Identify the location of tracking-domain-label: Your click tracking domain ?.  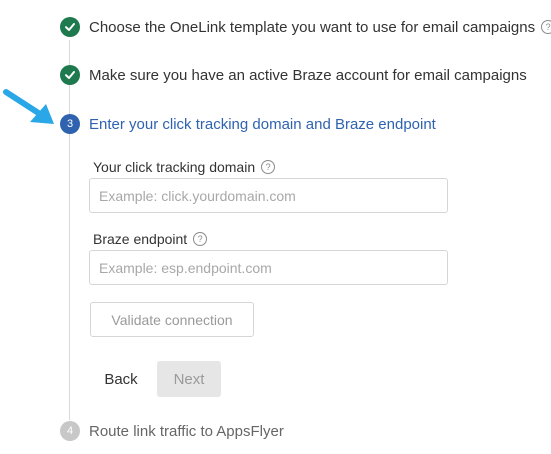
(184, 167).